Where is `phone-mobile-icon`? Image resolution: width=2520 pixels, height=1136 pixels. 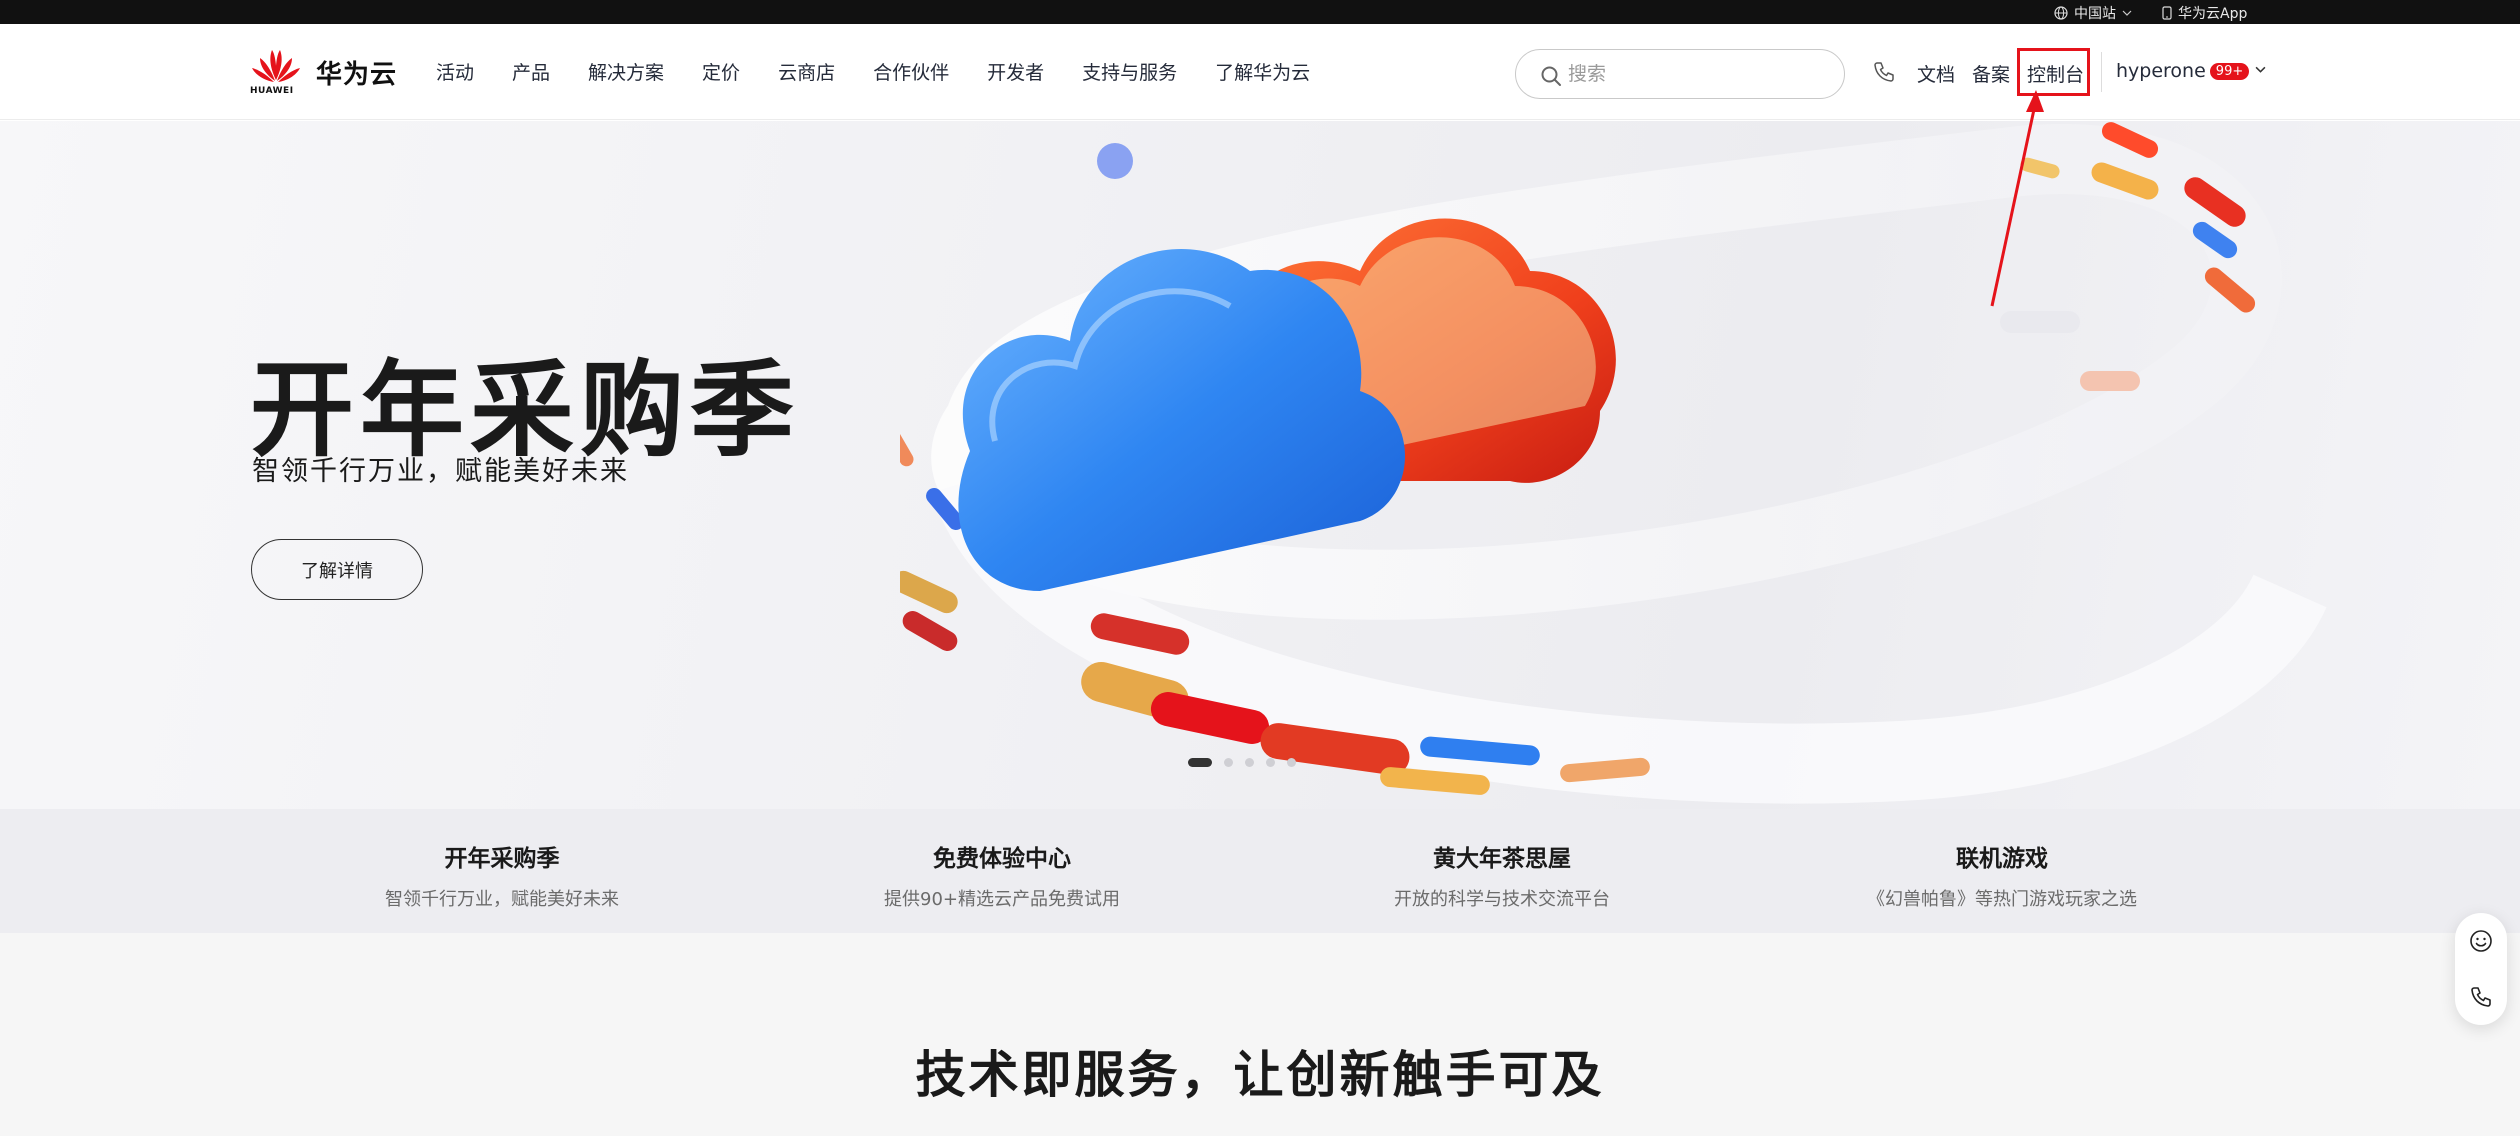
phone-mobile-icon is located at coordinates (2167, 13).